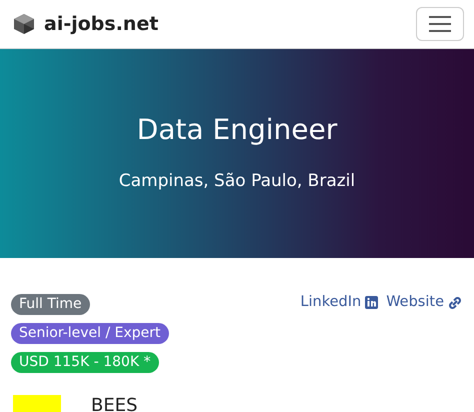  I want to click on link: LinkedIn, so click(339, 303).